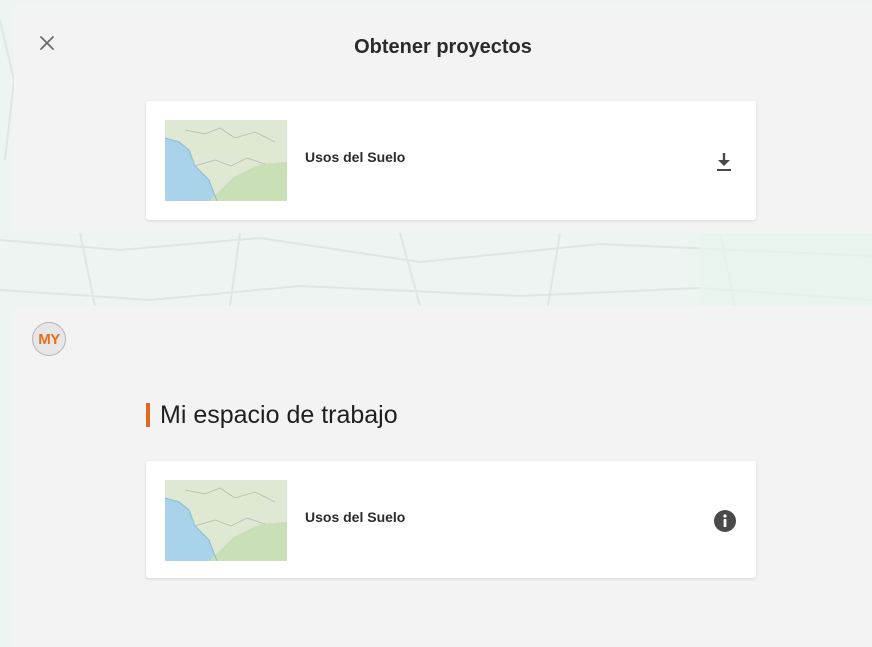  I want to click on user-avatar: MY, so click(49, 339).